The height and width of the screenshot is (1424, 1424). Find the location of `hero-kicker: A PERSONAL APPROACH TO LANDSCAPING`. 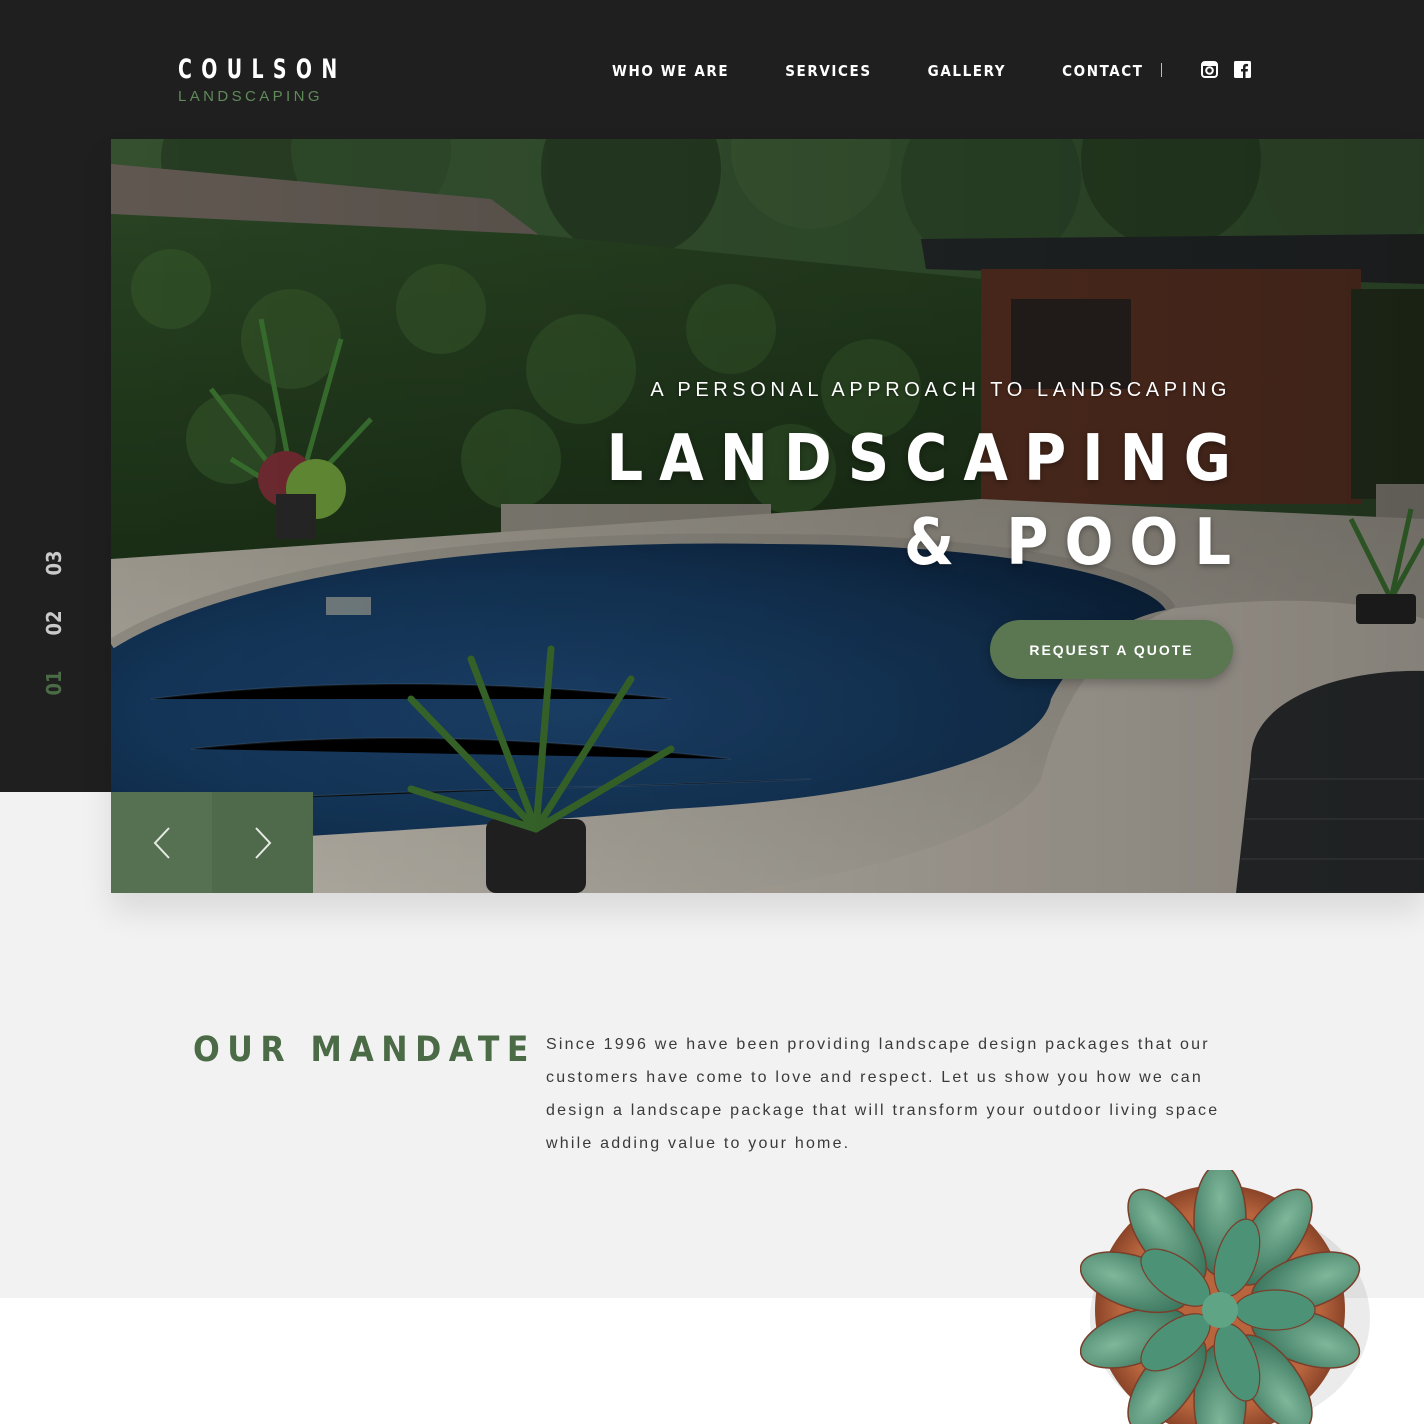

hero-kicker: A PERSONAL APPROACH TO LANDSCAPING is located at coordinates (940, 390).